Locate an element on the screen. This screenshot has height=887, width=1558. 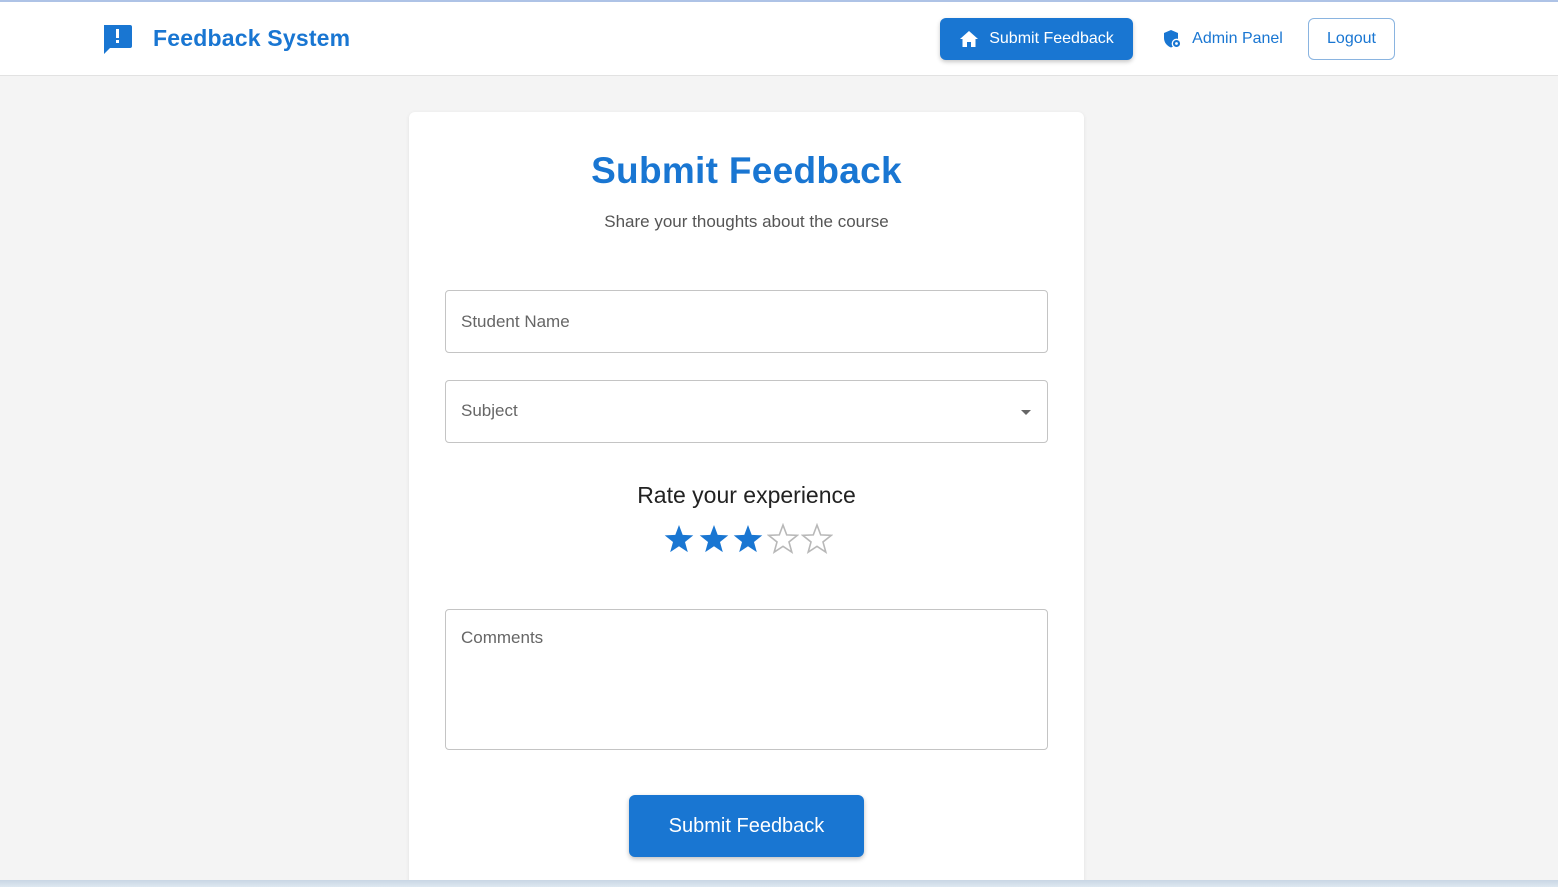
nav-admin-panel-button: Admin Panel is located at coordinates (1222, 39).